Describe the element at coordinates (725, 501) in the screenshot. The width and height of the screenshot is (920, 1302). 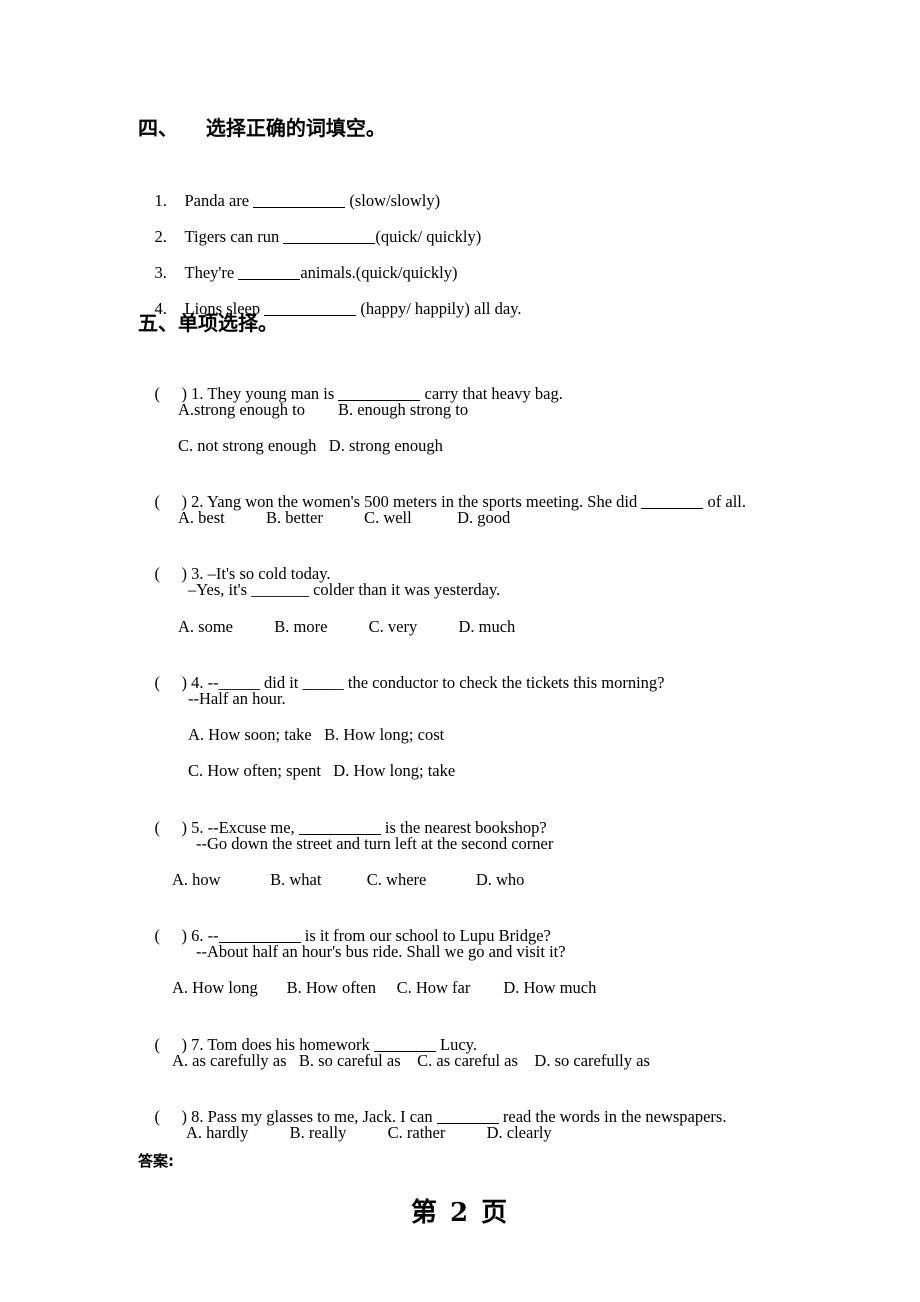
I see `question-text-after: of all.` at that location.